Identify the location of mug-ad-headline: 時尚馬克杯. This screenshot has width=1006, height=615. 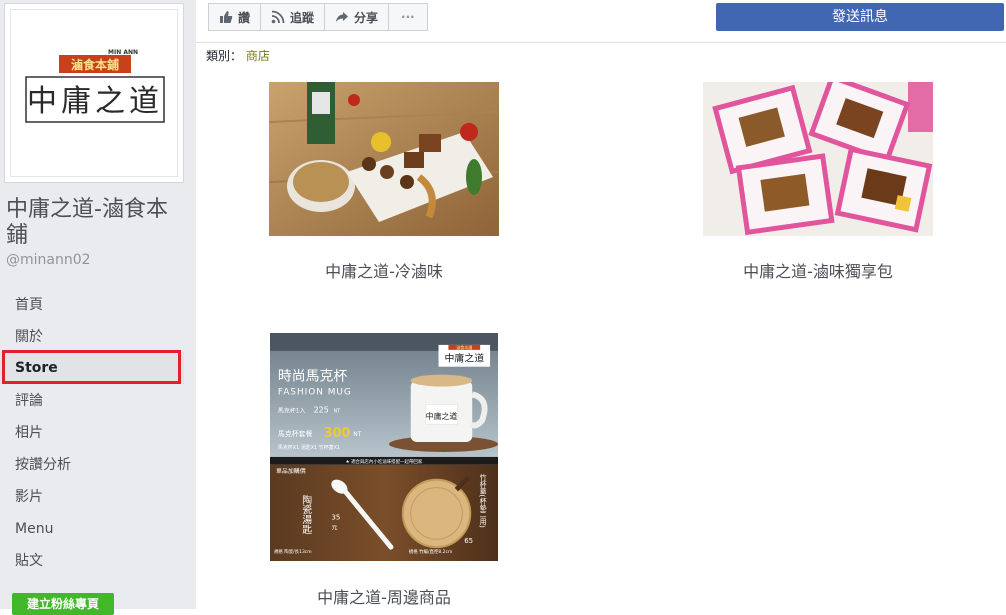
(312, 377).